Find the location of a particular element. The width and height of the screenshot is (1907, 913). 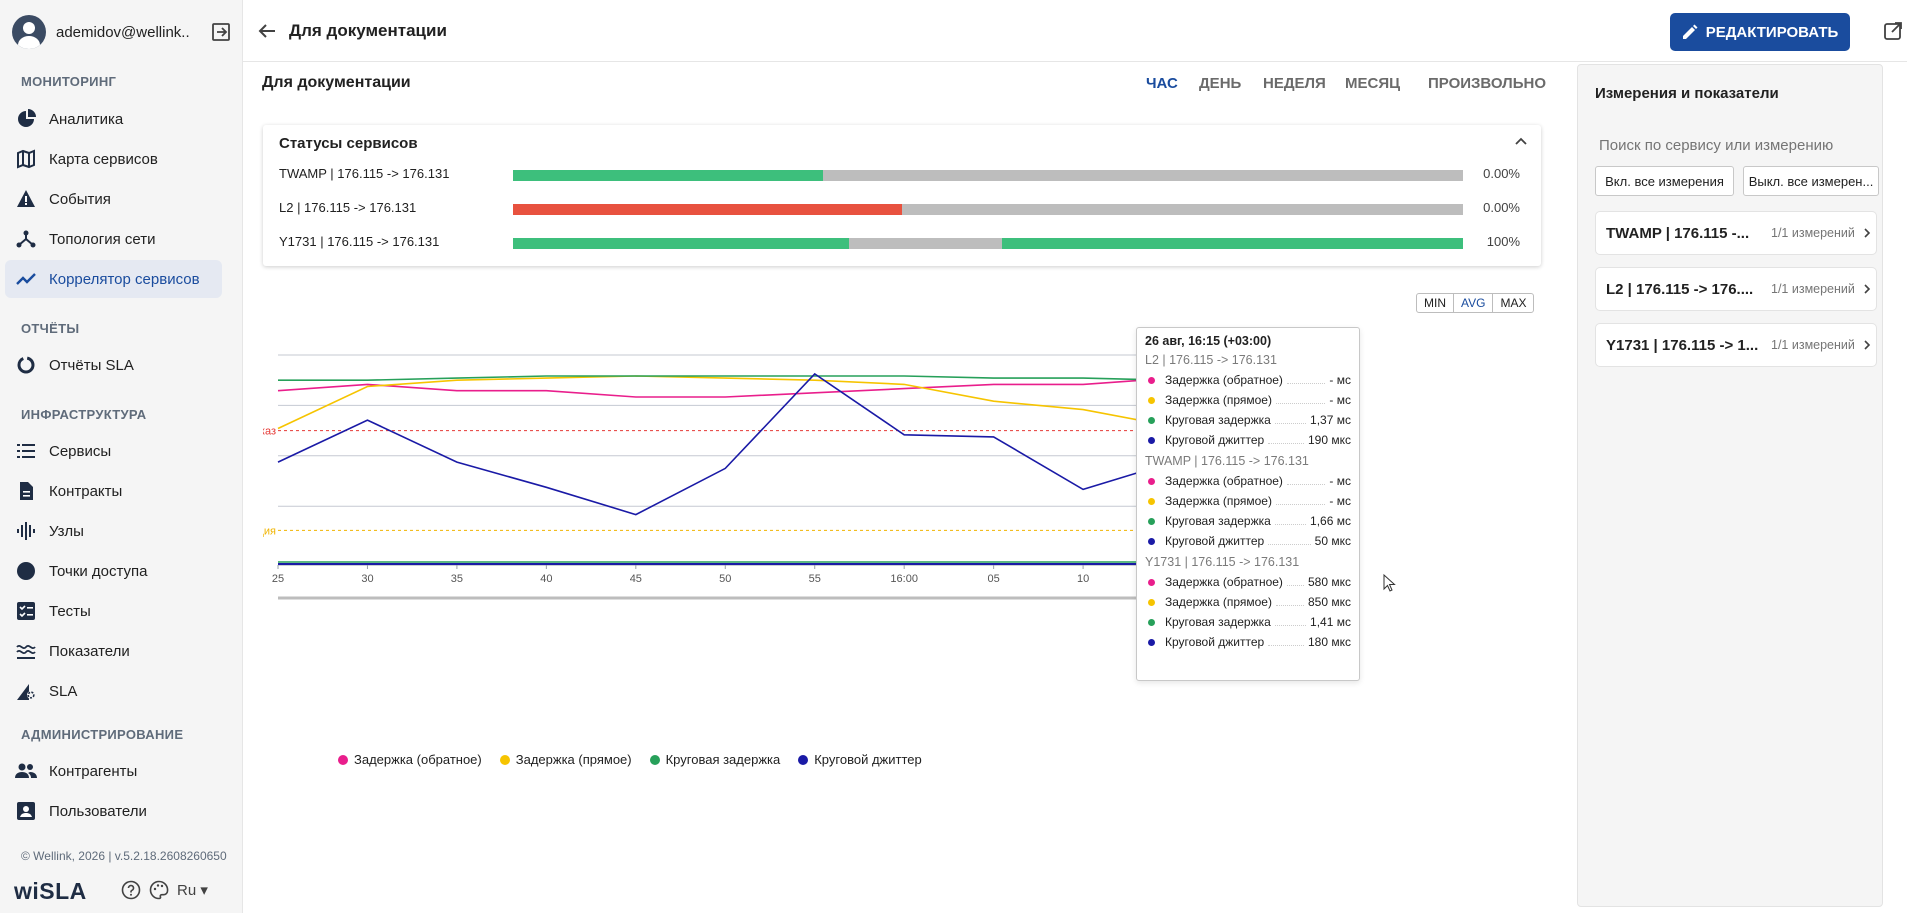

checklist-icon is located at coordinates (26, 611).